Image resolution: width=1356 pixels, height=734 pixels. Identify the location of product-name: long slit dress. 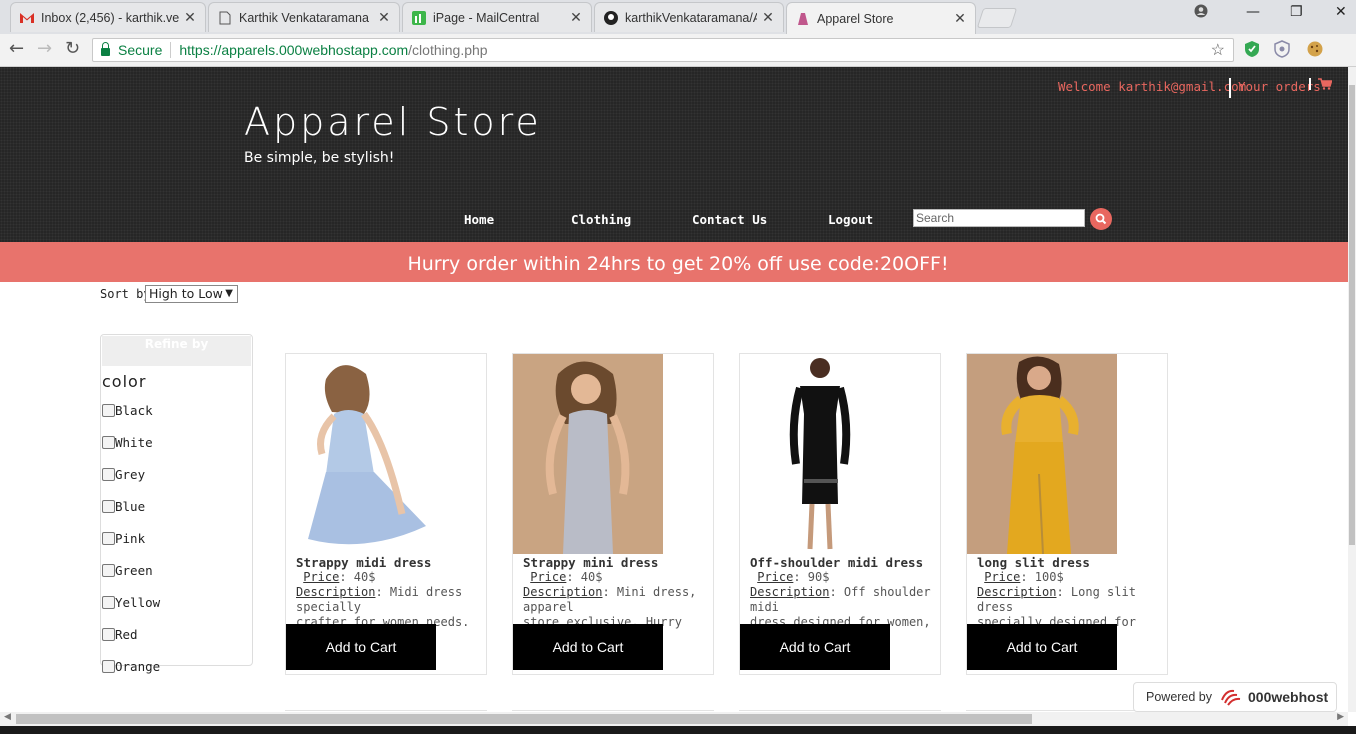
(1033, 562).